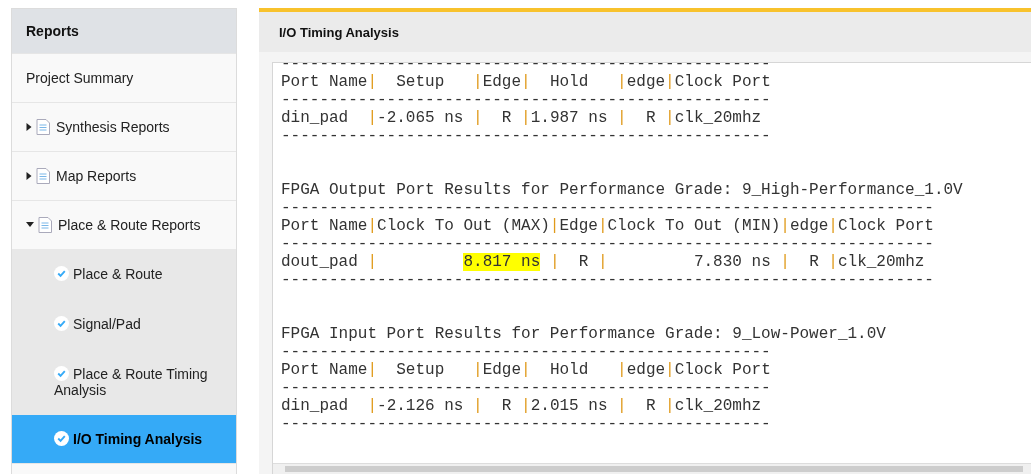 This screenshot has height=474, width=1031. What do you see at coordinates (583, 334) in the screenshot?
I see `report-line: FPGA Input Port Results for Performance Grade: 9_Low-Power_1.0V` at bounding box center [583, 334].